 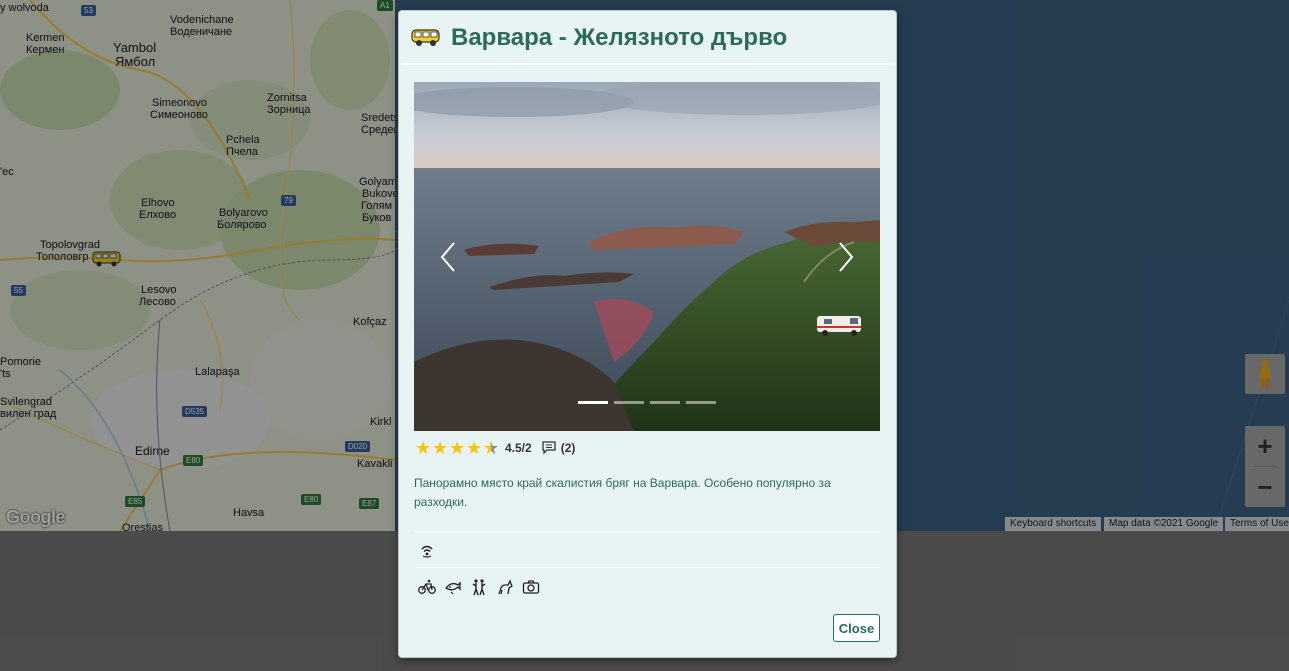 I want to click on comment-count: (2), so click(x=568, y=448).